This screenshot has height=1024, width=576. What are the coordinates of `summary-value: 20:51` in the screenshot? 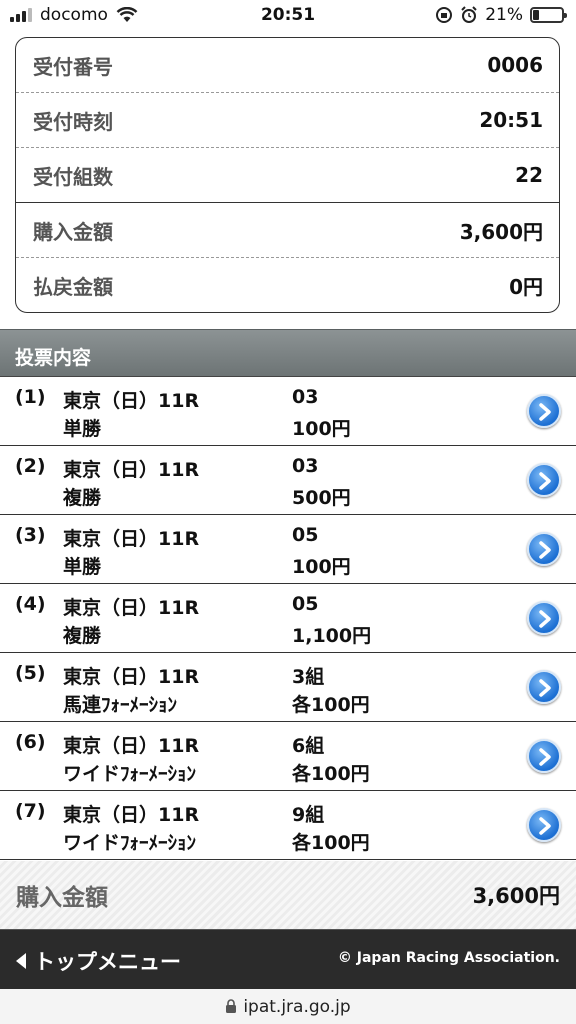 It's located at (511, 120).